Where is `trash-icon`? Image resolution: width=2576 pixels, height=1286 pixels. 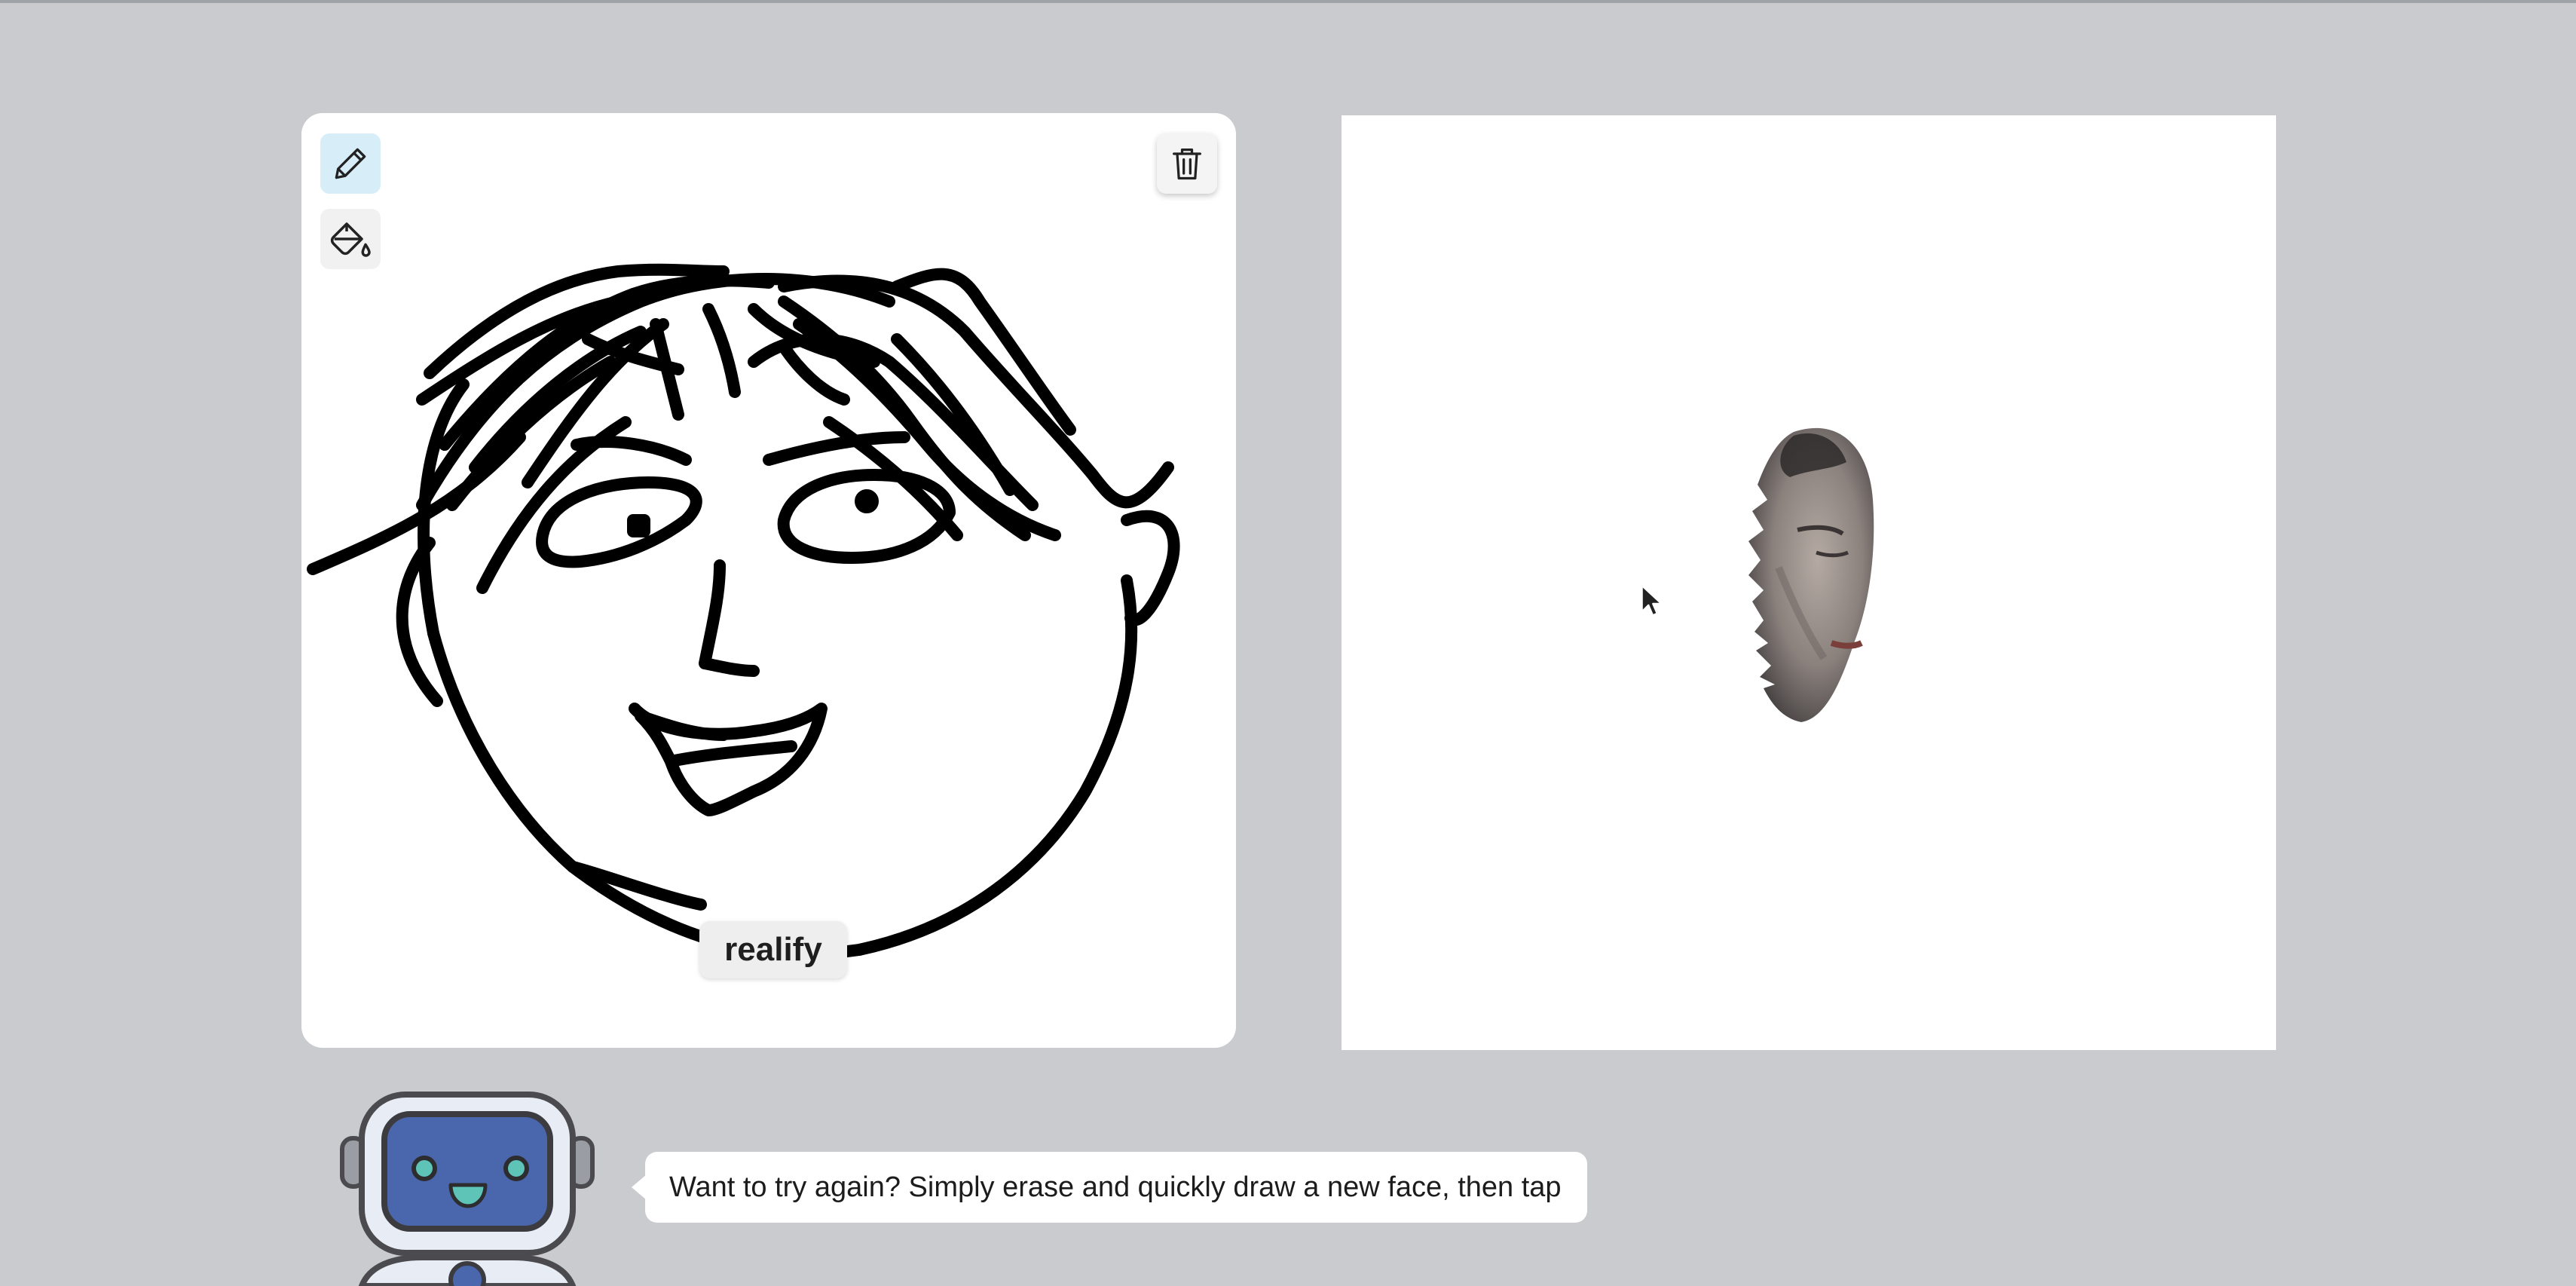
trash-icon is located at coordinates (1187, 164).